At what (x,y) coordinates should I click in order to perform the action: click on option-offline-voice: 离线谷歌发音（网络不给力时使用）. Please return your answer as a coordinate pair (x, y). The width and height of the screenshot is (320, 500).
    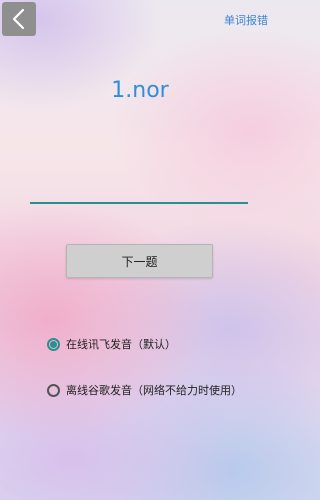
    Looking at the image, I should click on (144, 390).